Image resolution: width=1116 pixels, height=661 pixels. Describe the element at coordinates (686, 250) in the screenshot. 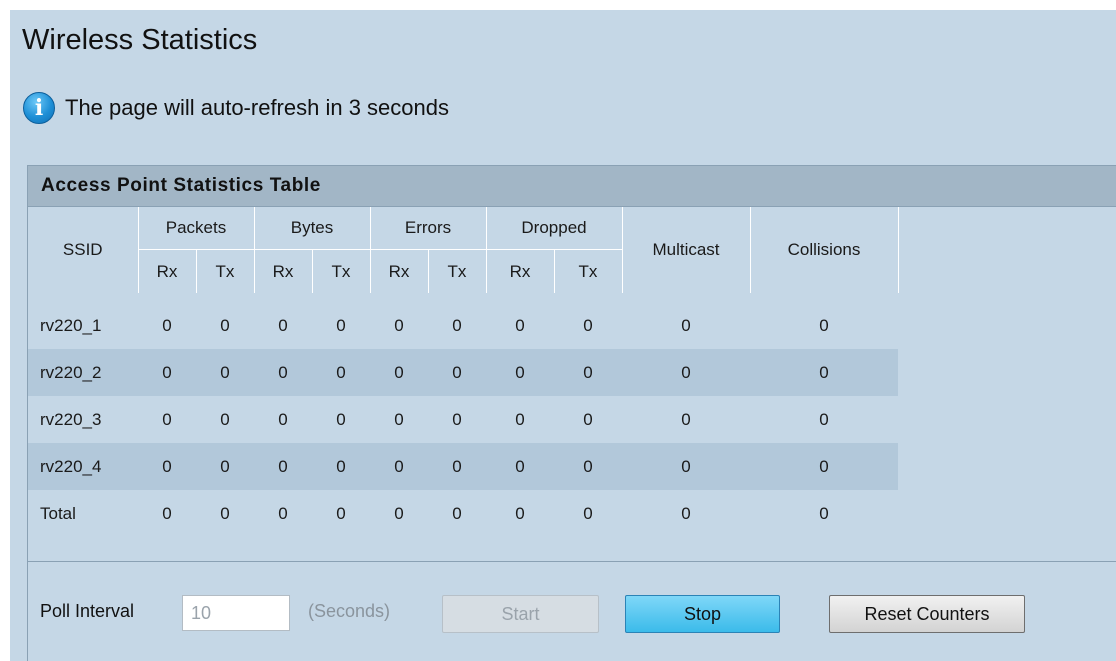

I see `col-header-multicast: Multicast` at that location.